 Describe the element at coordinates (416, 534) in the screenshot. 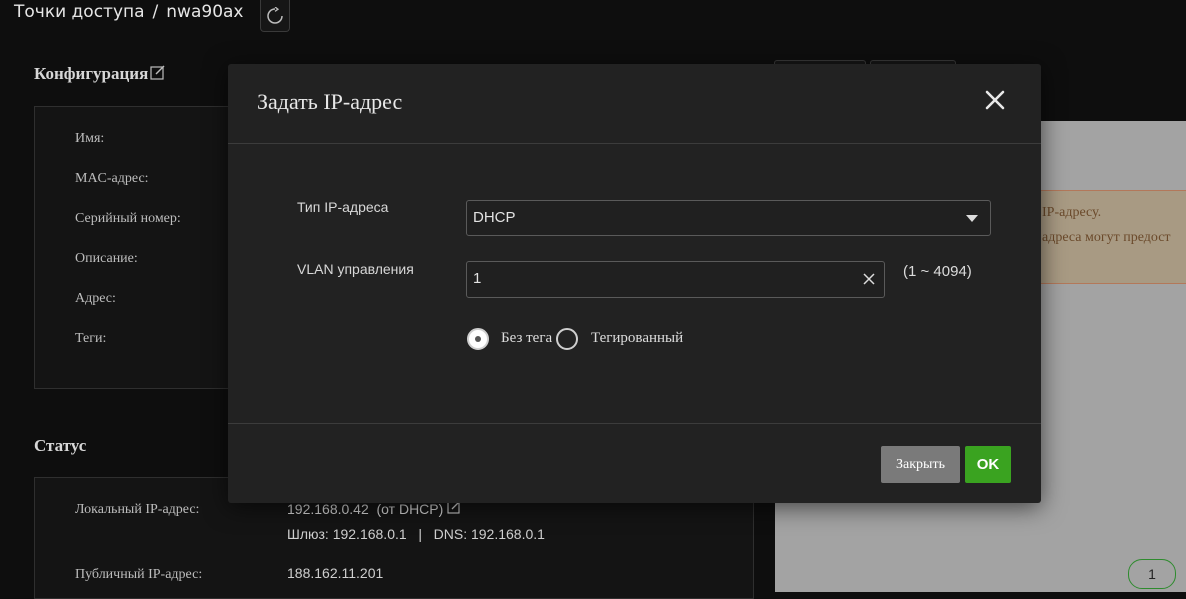

I see `gateway-dns: Шлюз: 192.168.0.1 | DNS: 192.168.0.1` at that location.